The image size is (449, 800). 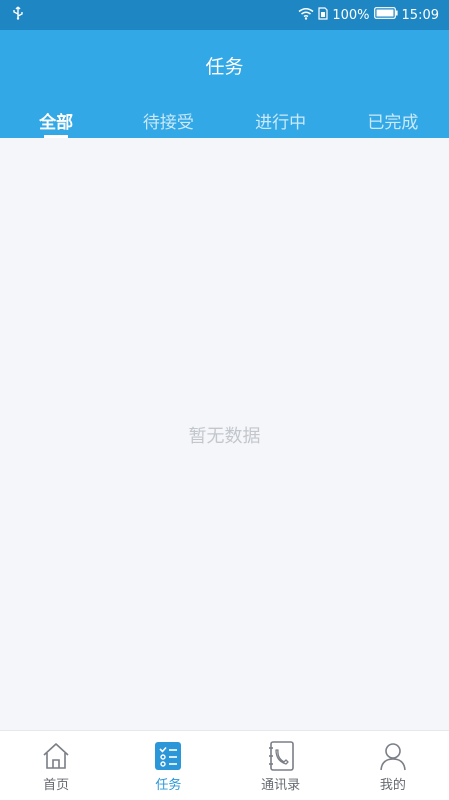 I want to click on task-filter-tabs: 全部 待接受 进行中 已完成, so click(x=224, y=120).